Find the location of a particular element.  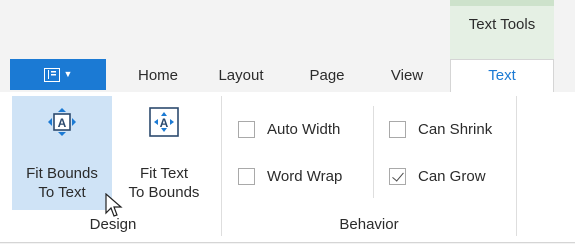

can-shrink-checkbox: Can Shrink is located at coordinates (440, 129).